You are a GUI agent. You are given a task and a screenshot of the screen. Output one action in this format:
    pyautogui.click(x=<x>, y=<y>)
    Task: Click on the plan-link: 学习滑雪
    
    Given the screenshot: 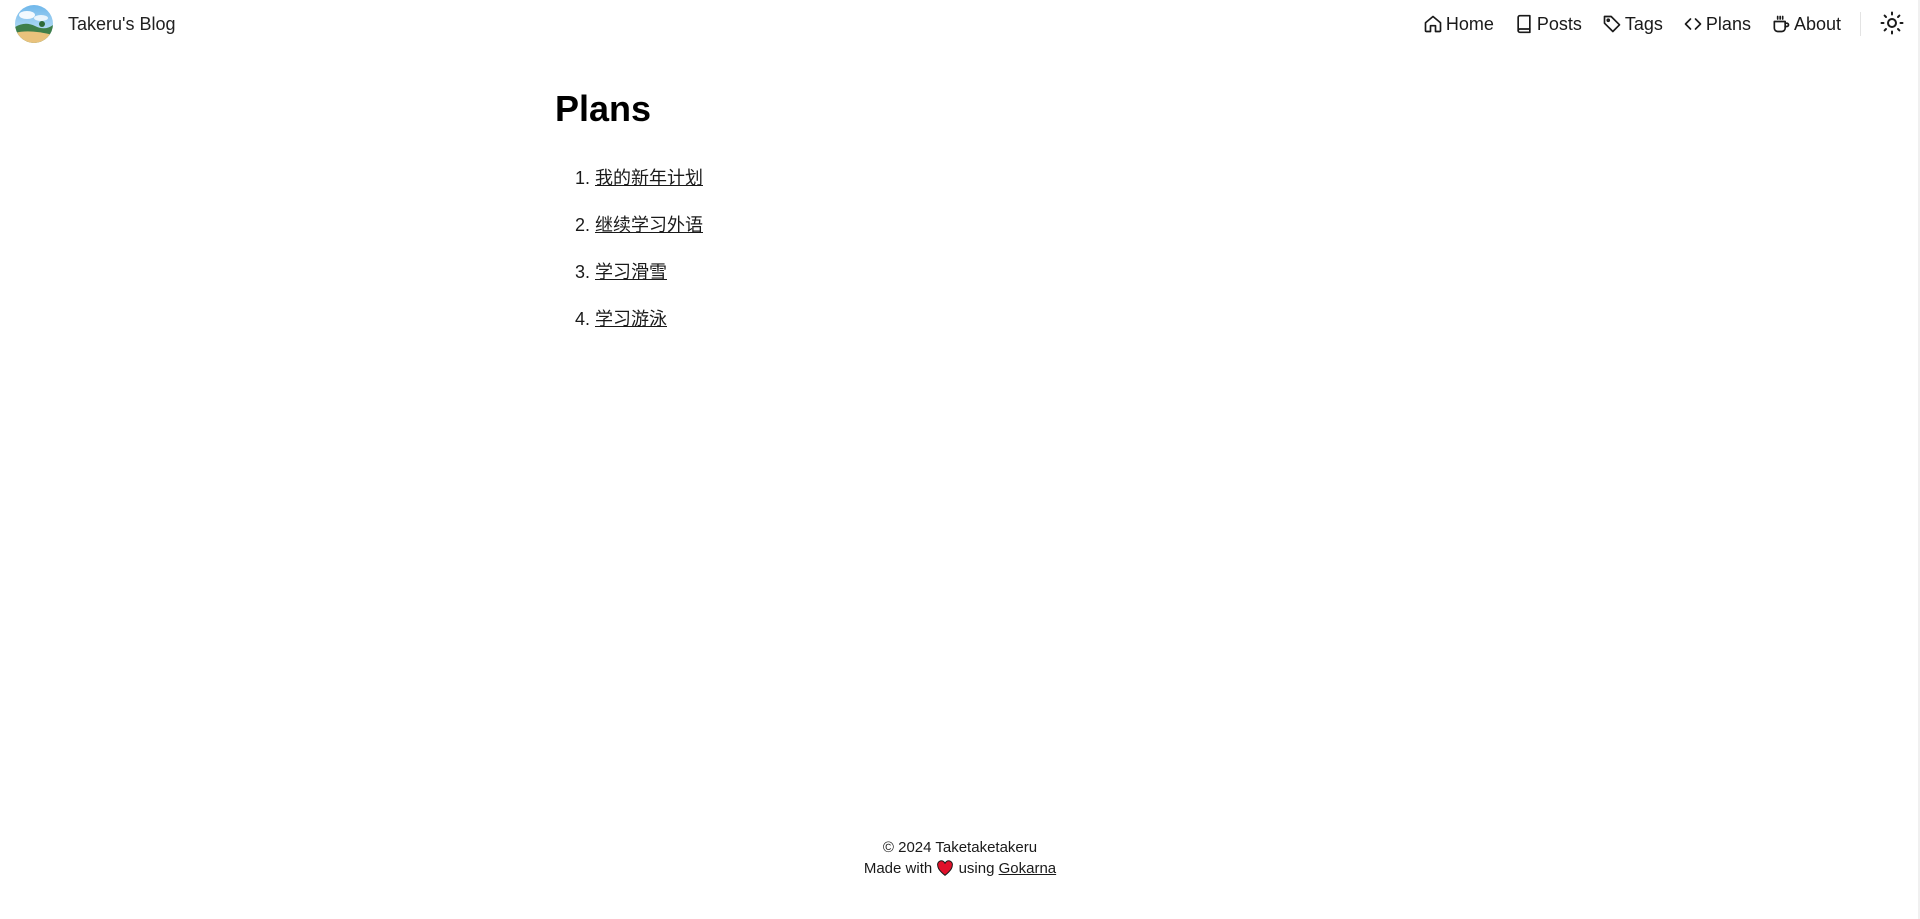 What is the action you would take?
    pyautogui.click(x=631, y=272)
    